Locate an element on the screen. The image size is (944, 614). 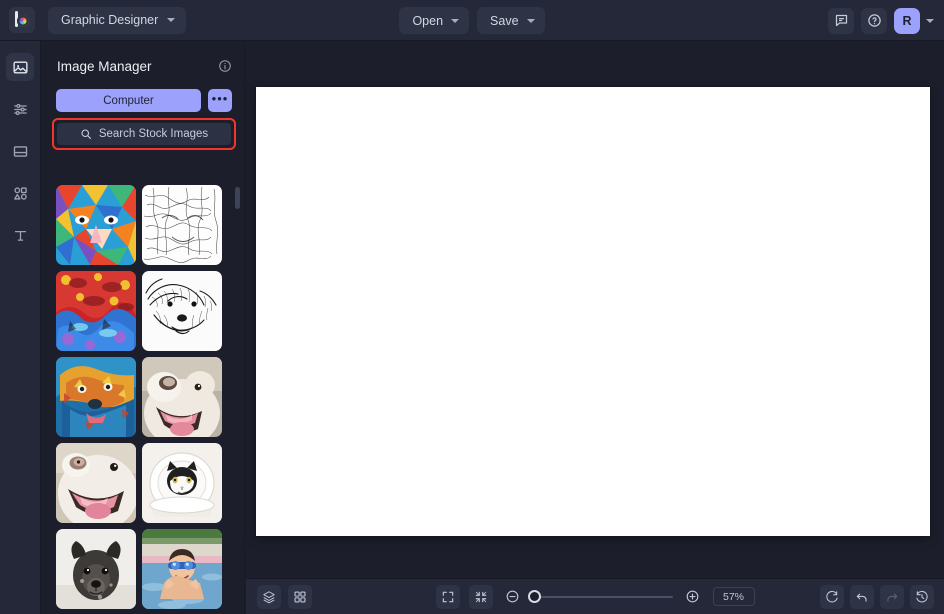
zoom-out-button is located at coordinates (513, 597).